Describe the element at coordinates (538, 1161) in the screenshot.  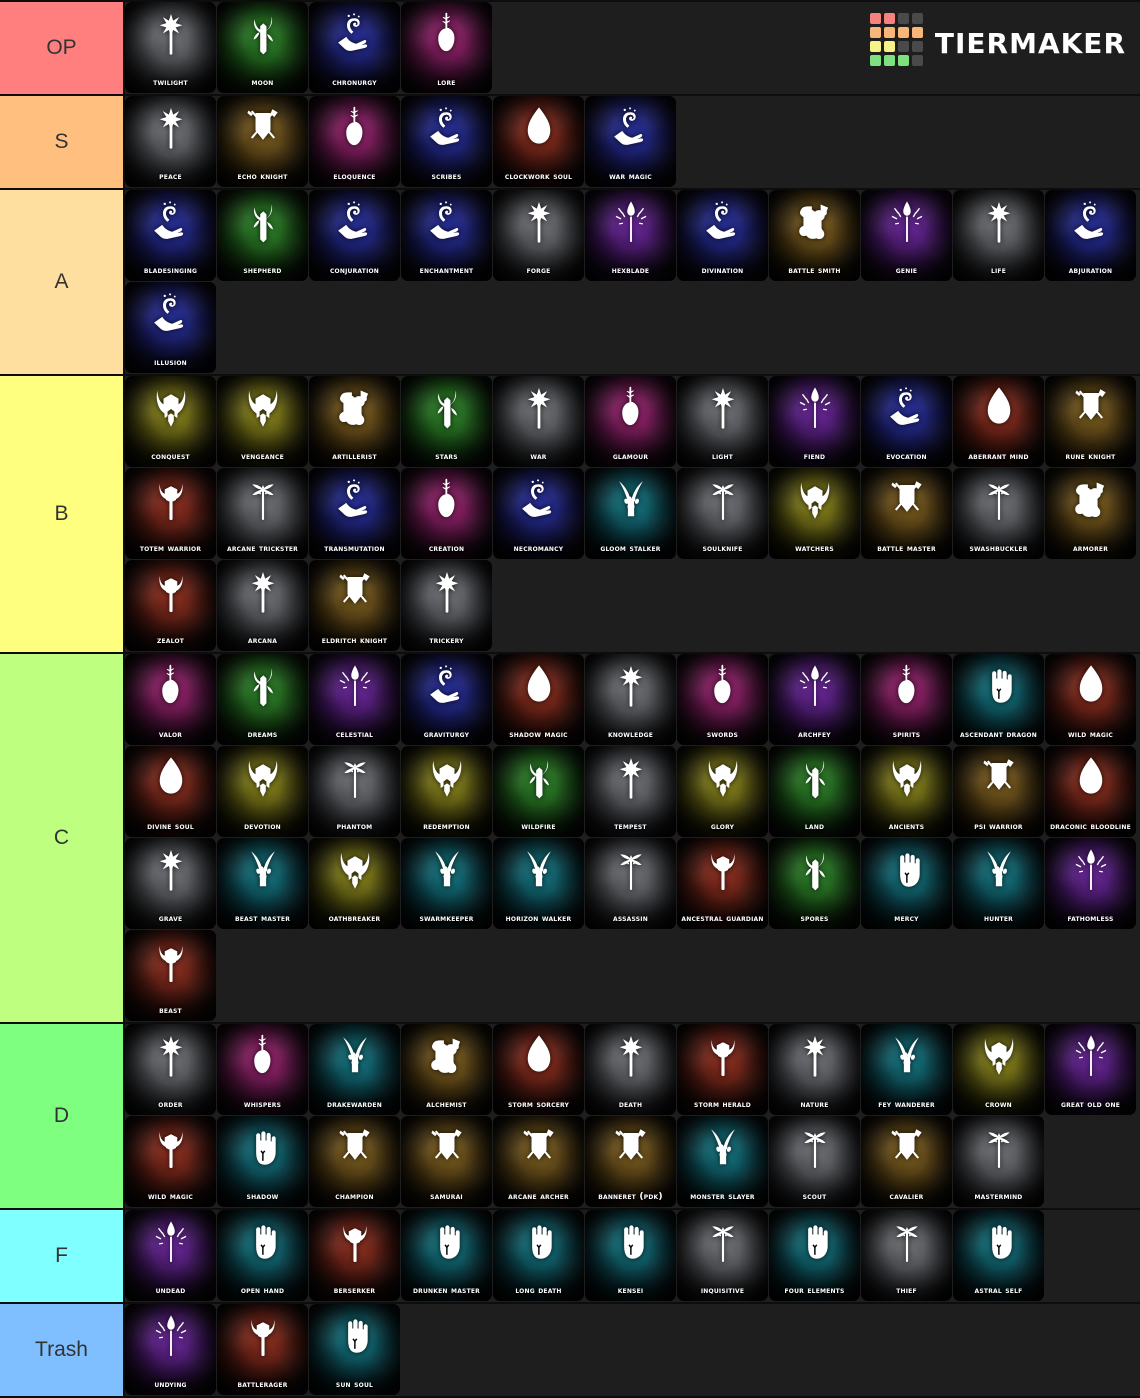
I see `tier-item-tile: Arcane Archer` at that location.